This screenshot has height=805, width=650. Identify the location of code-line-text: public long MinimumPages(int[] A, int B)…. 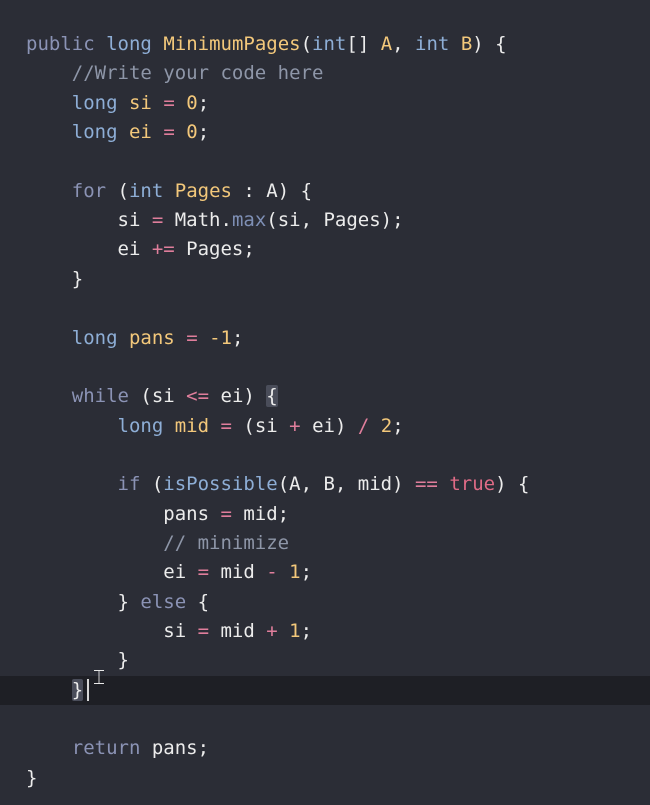
(266, 44).